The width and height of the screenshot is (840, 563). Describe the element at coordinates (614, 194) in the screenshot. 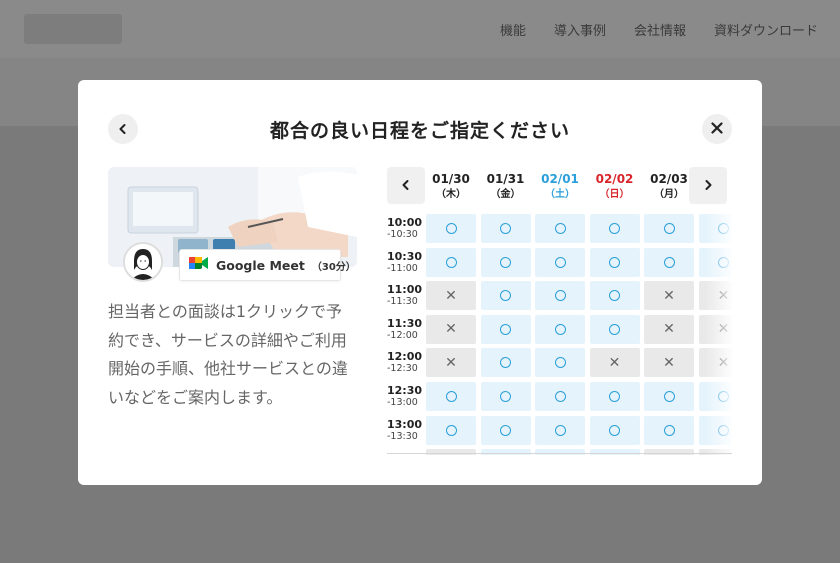

I see `day-of-week: （日）` at that location.